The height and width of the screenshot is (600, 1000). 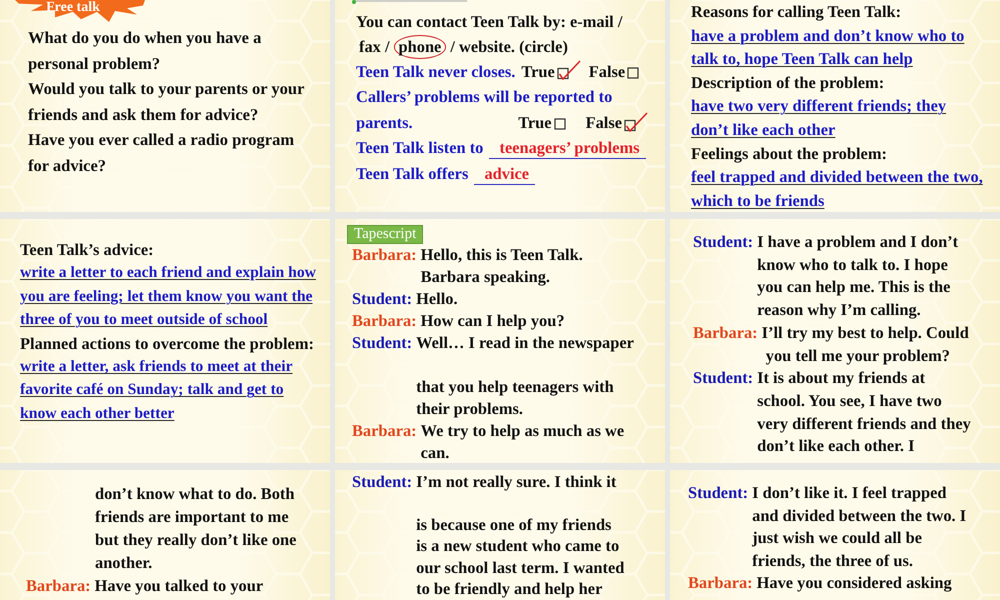 I want to click on dialogue-text: Hello, this is Teen Talk. Barbara speaking., so click(x=501, y=266).